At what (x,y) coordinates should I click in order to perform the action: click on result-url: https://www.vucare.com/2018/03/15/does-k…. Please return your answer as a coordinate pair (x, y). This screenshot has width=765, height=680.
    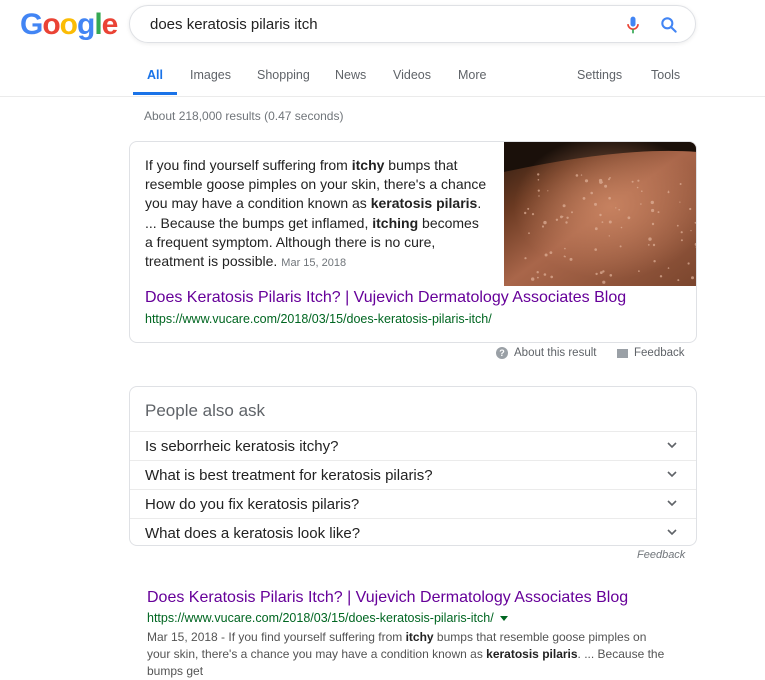
    Looking at the image, I should click on (327, 618).